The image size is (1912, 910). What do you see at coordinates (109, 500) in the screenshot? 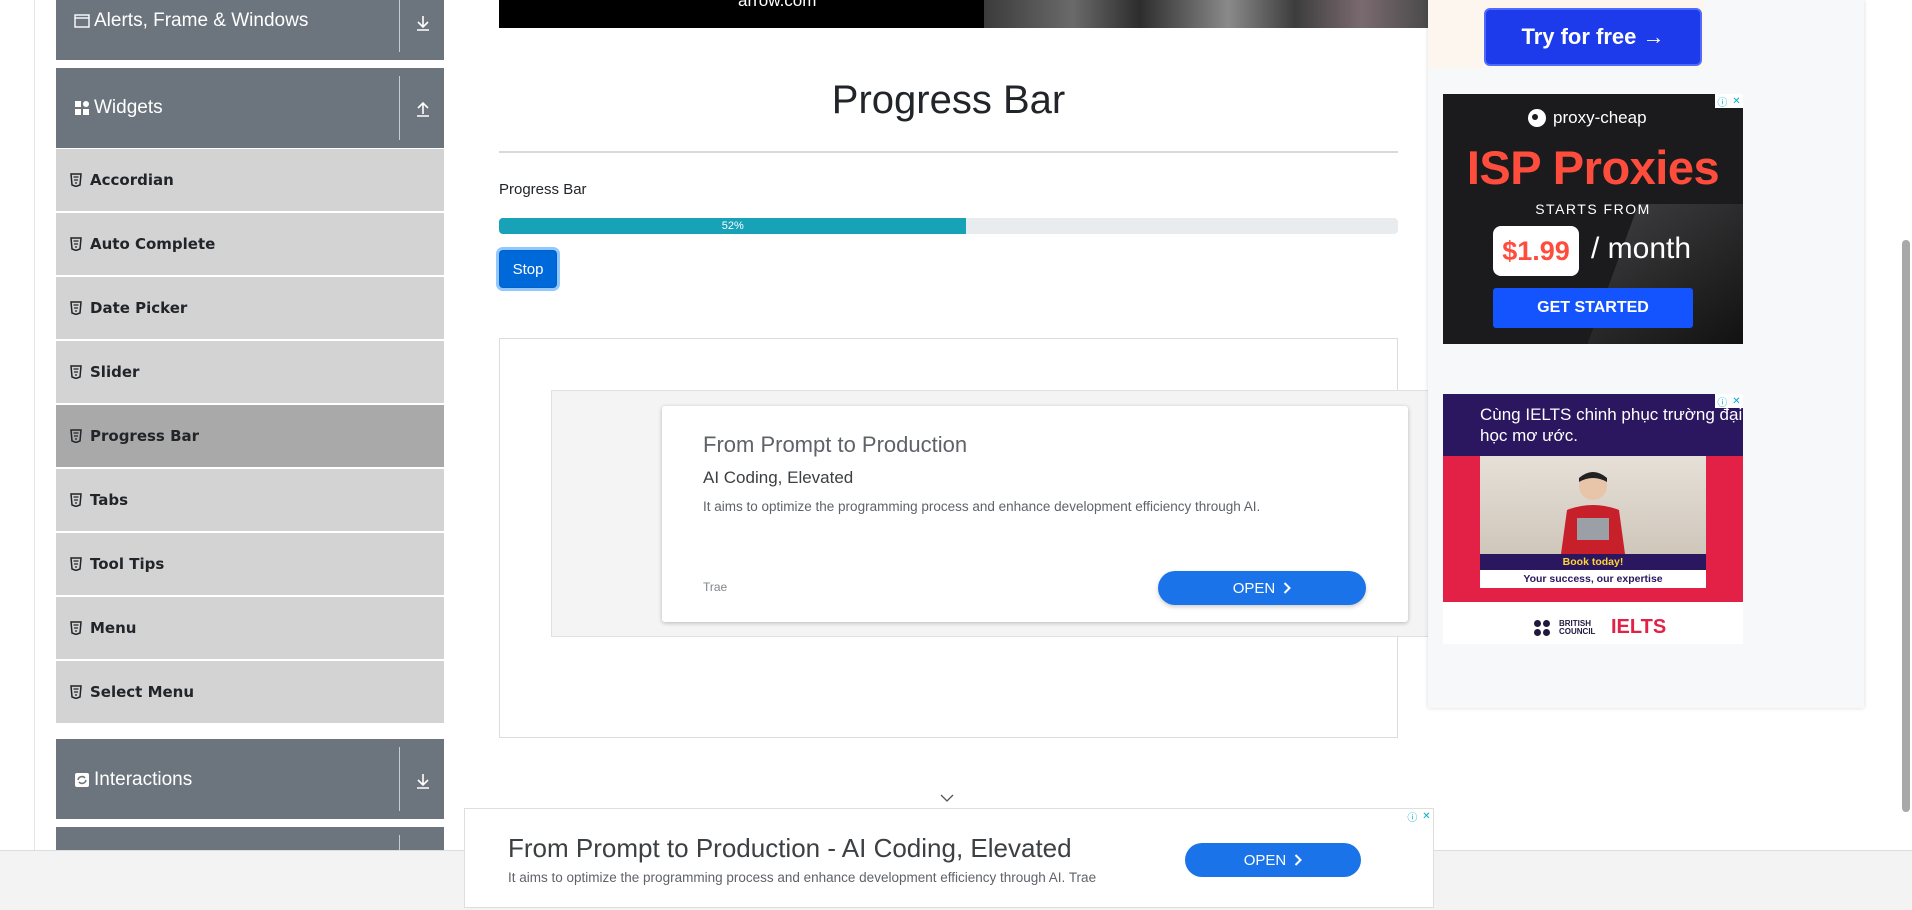
I see `sidebar-item-label: Tabs` at bounding box center [109, 500].